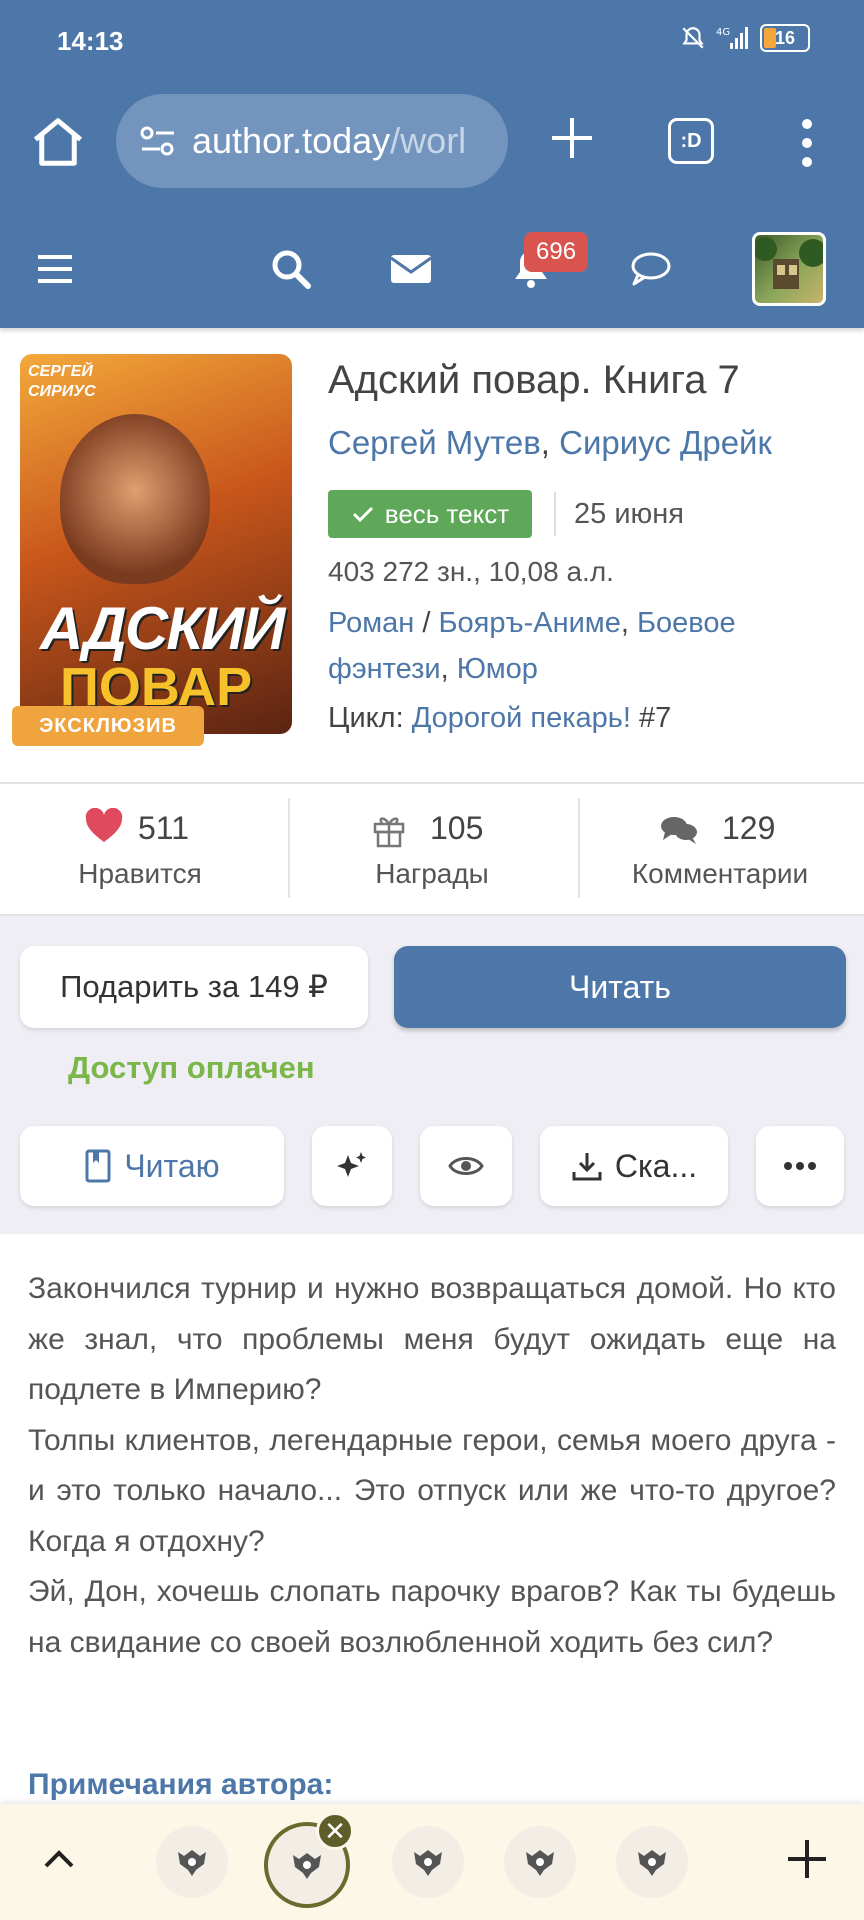 This screenshot has height=1920, width=864. Describe the element at coordinates (181, 1784) in the screenshot. I see `author-notes-heading: Примечания автора:` at that location.